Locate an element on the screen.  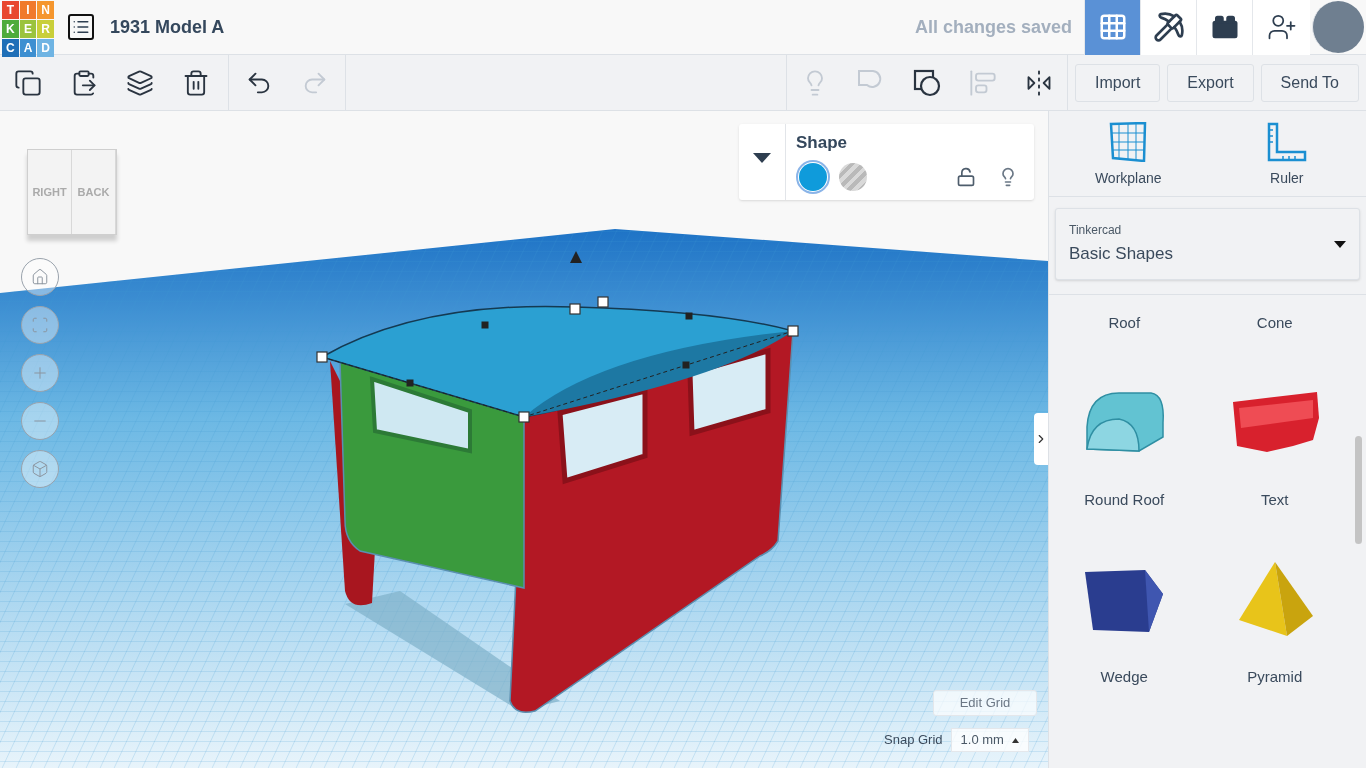
logo-letter: C is located at coordinates (10, 48).